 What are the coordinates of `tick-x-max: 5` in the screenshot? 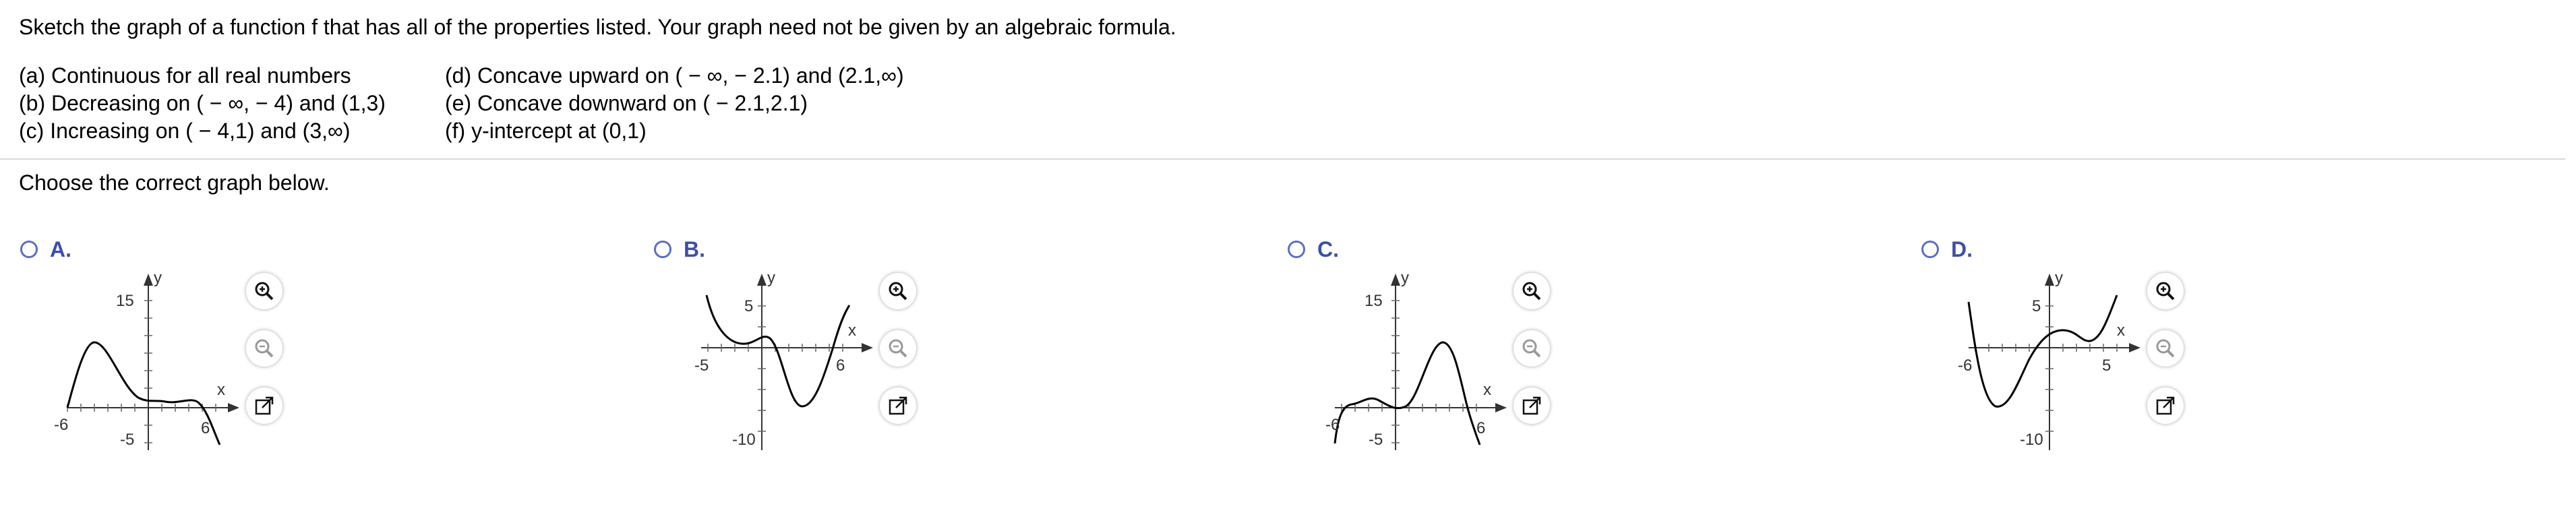 It's located at (2106, 365).